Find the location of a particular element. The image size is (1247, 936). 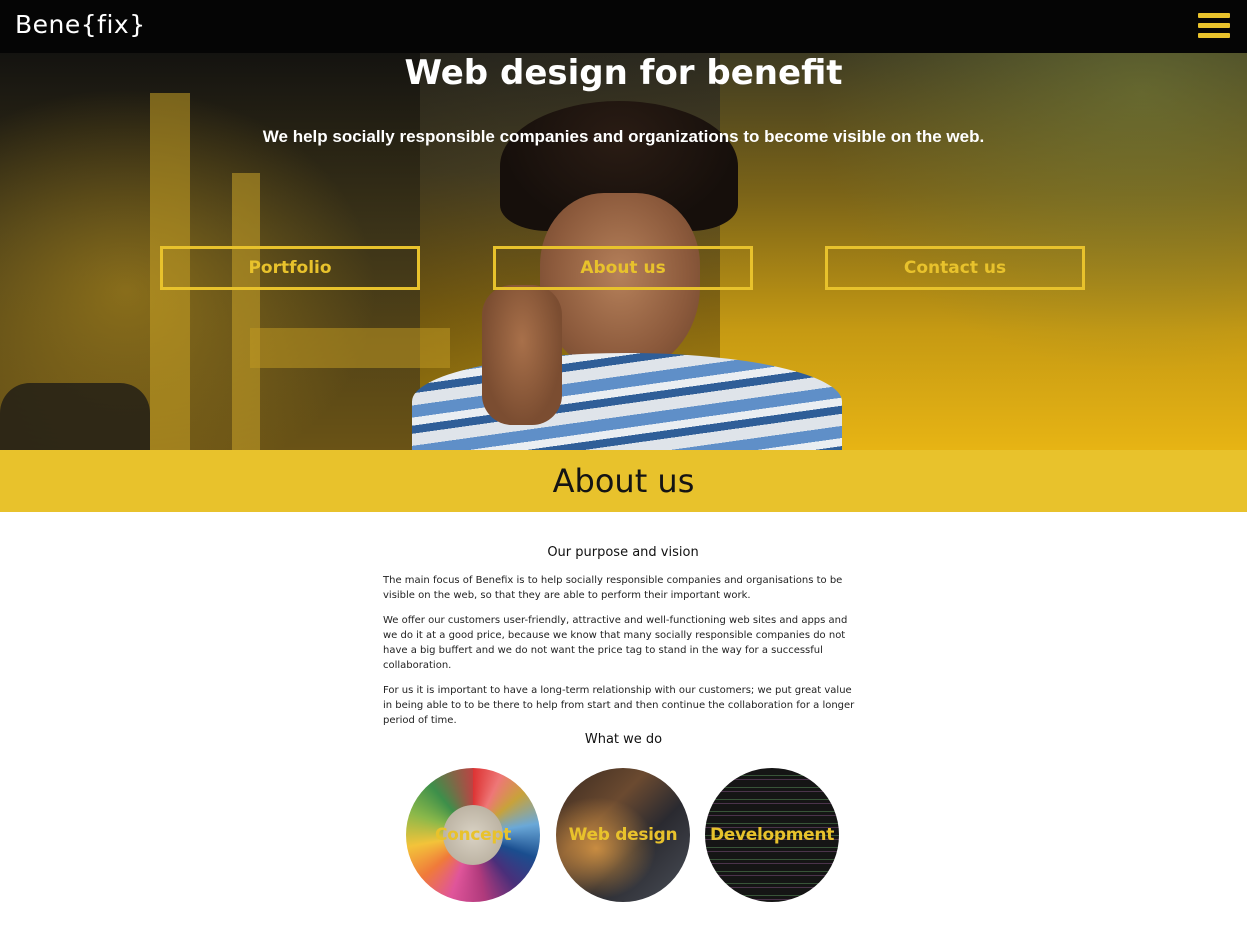

service-label: Development is located at coordinates (772, 835).